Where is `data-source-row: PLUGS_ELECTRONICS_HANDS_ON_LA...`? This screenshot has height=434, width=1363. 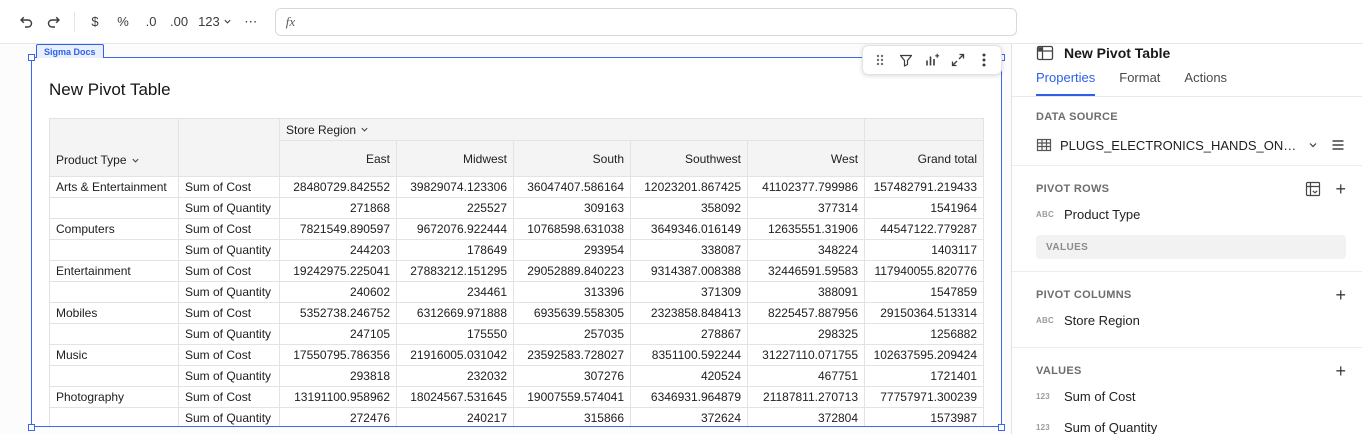 data-source-row: PLUGS_ELECTRONICS_HANDS_ON_LA... is located at coordinates (1191, 145).